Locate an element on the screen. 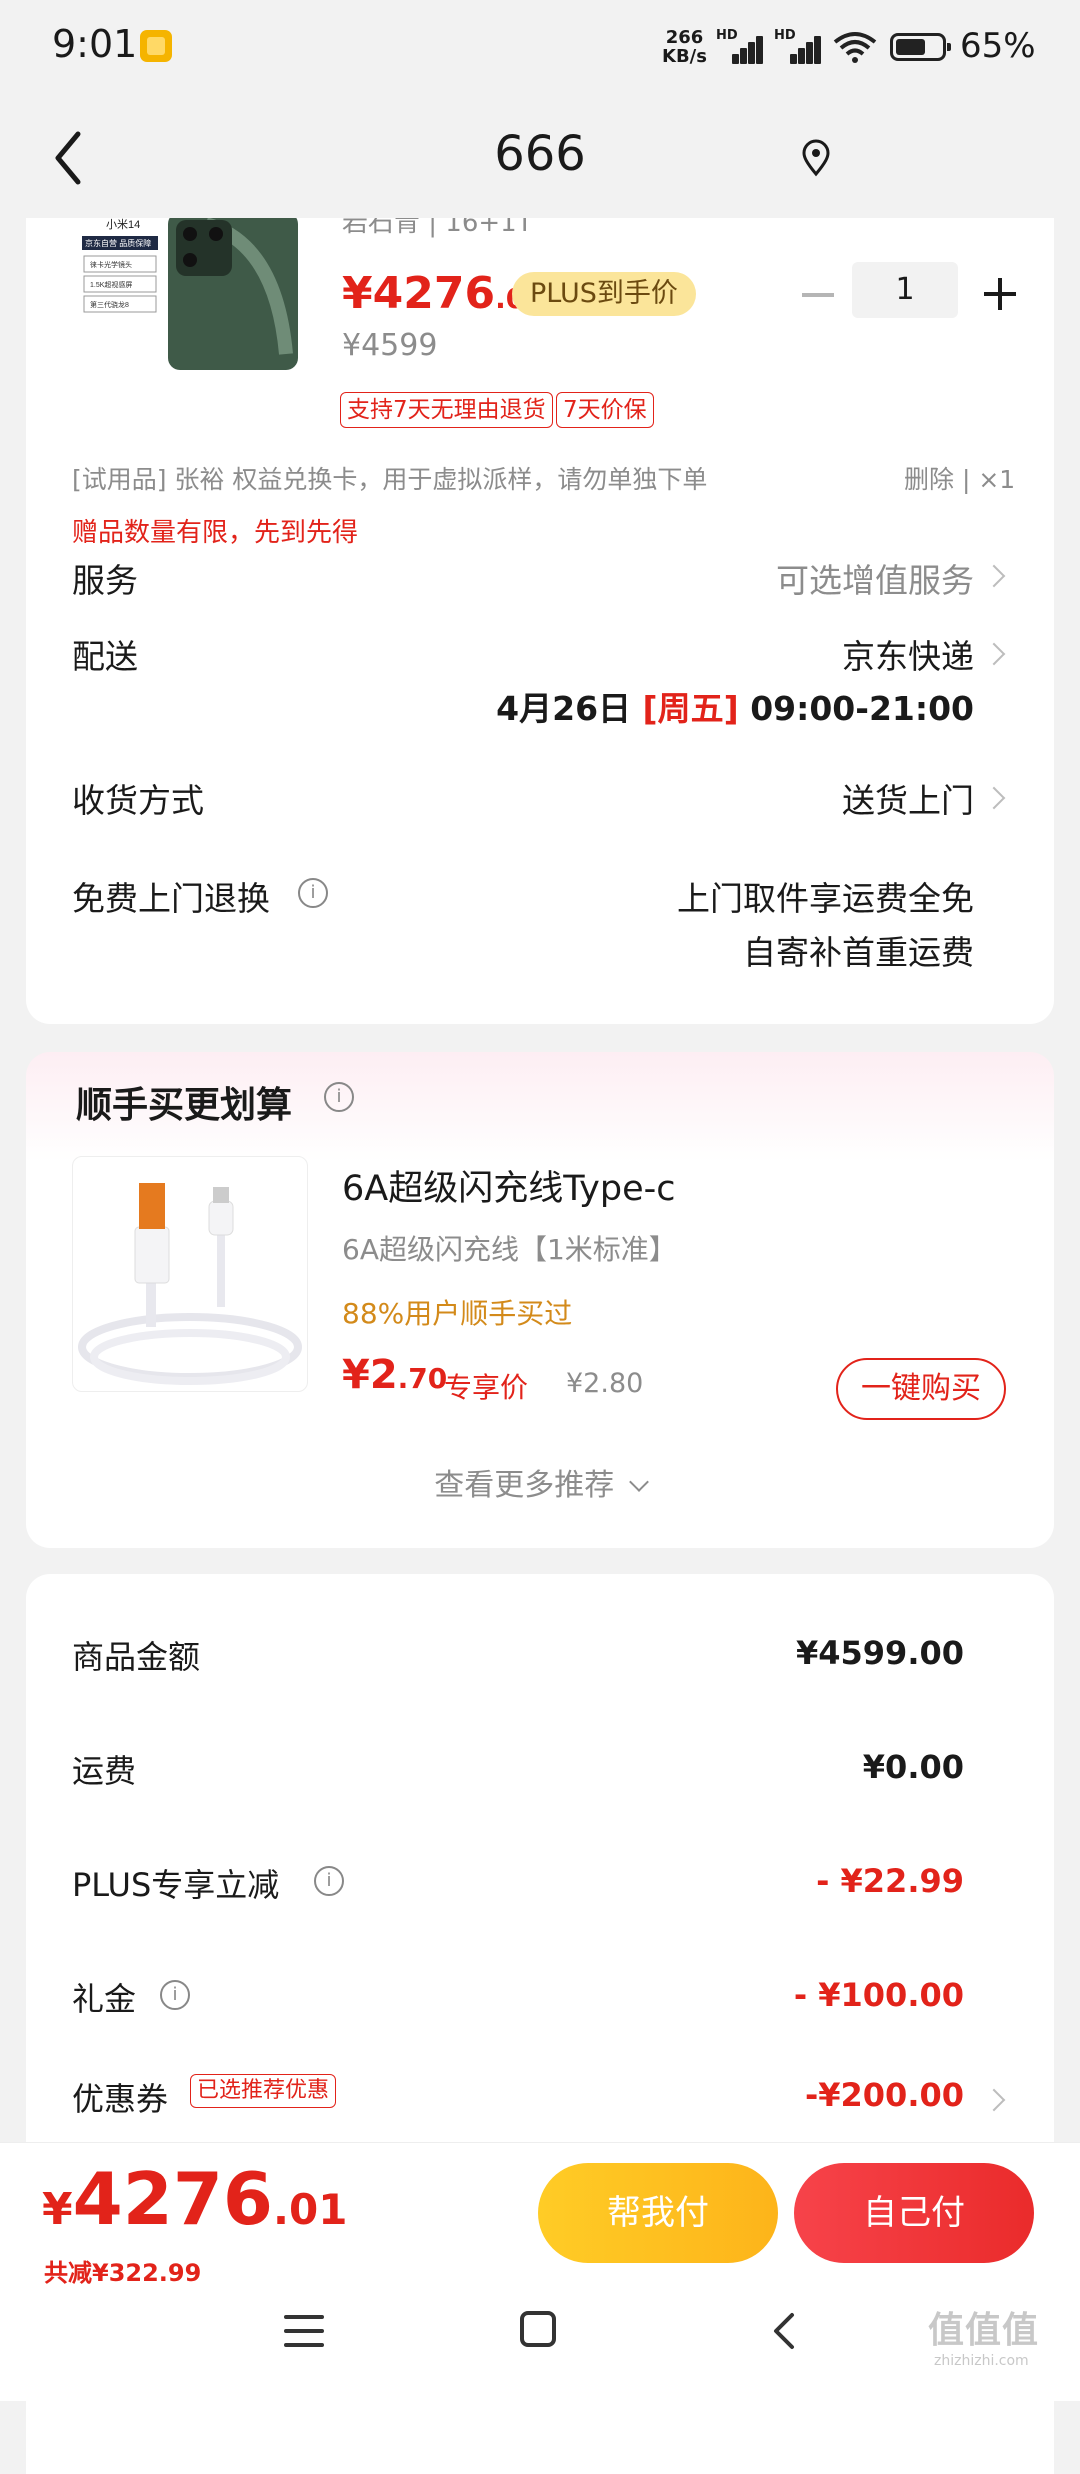 The image size is (1080, 2474). nav-menu-icon is located at coordinates (304, 2331).